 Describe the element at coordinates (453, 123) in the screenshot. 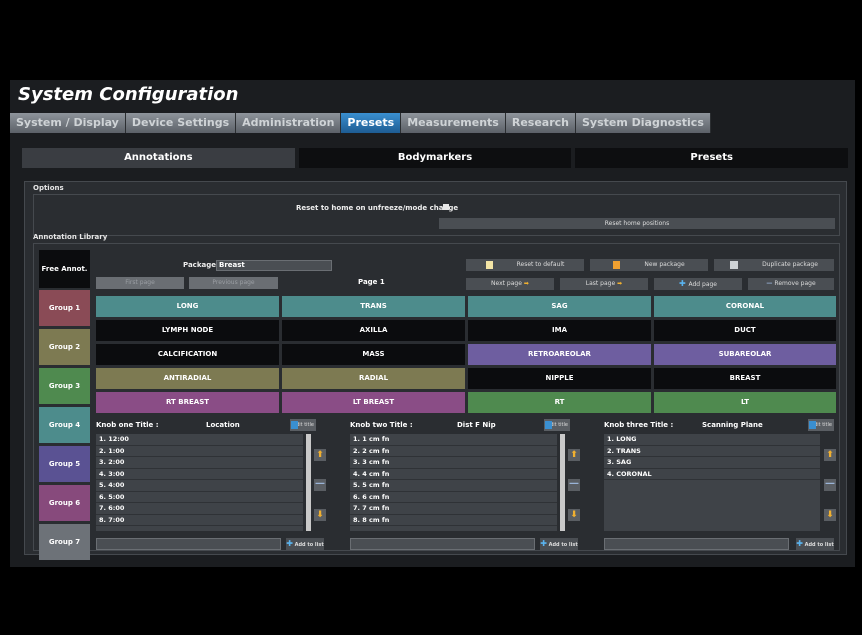

I see `tab-measurements: Measurements` at that location.